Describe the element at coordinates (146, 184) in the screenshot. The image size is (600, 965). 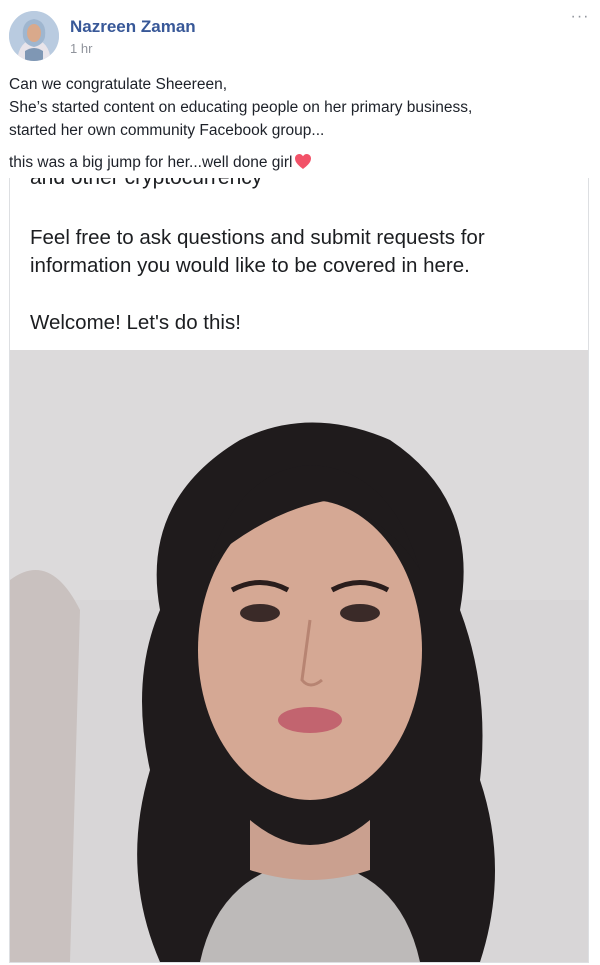
I see `screenshot-cut-line: and other cryptocurrency` at that location.